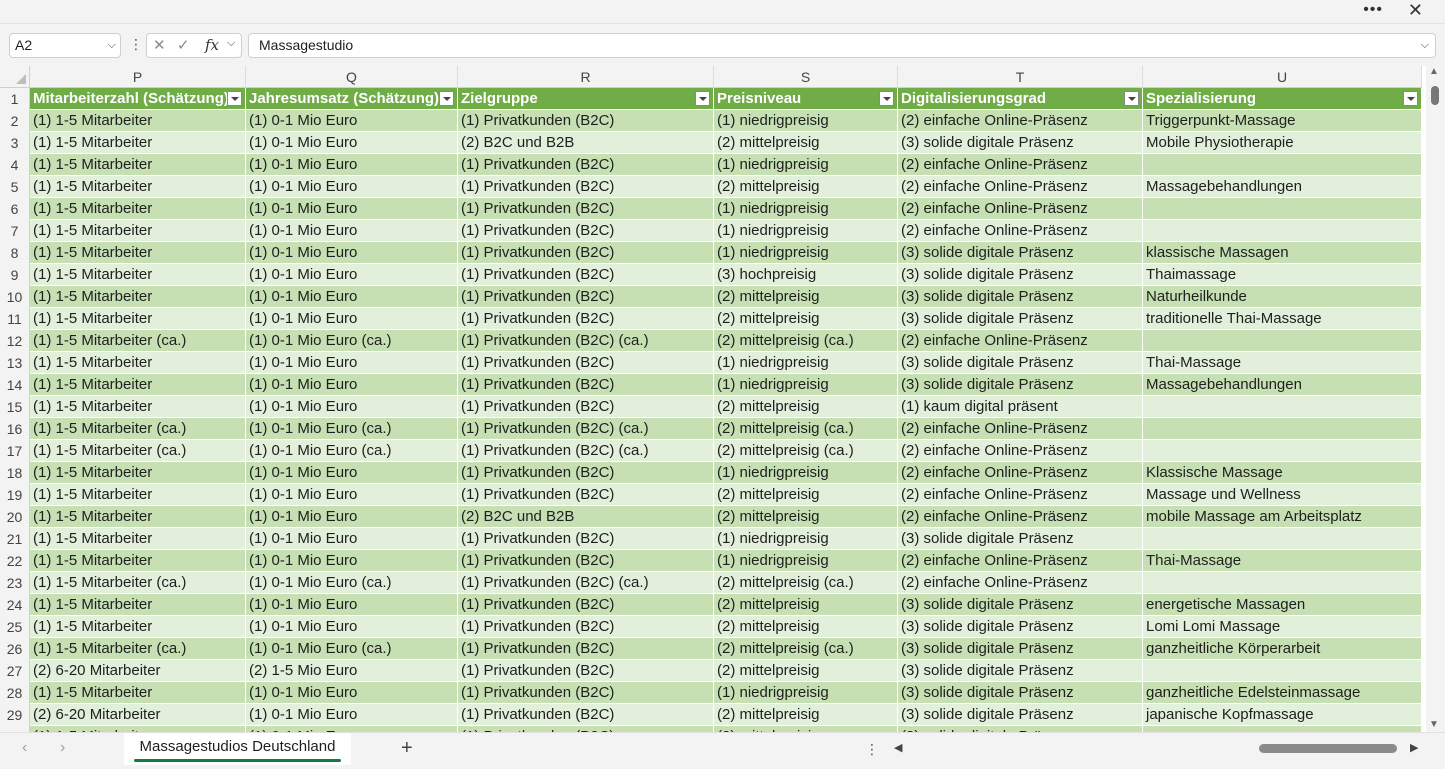 The height and width of the screenshot is (769, 1445). What do you see at coordinates (1282, 363) in the screenshot?
I see `table-cell: Thai-Massage` at bounding box center [1282, 363].